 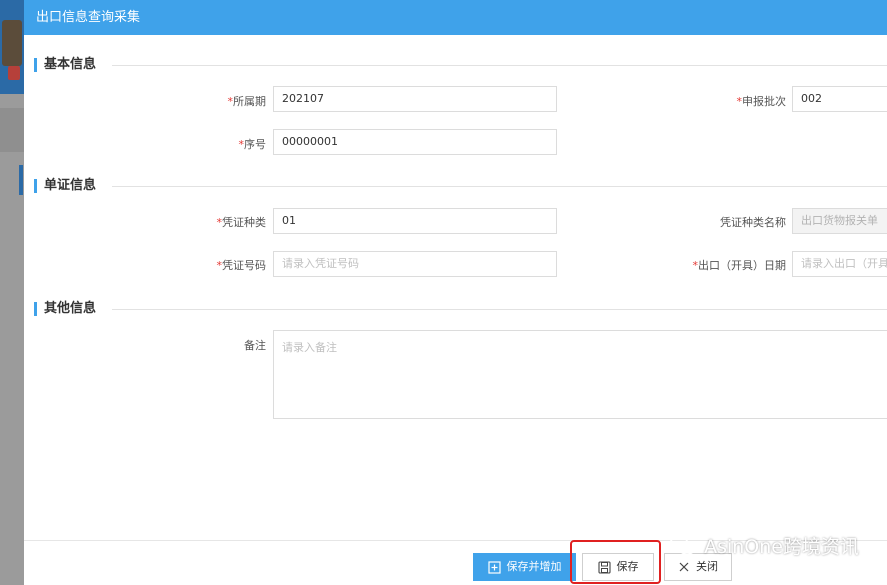 I want to click on background-logo-mark, so click(x=14, y=73).